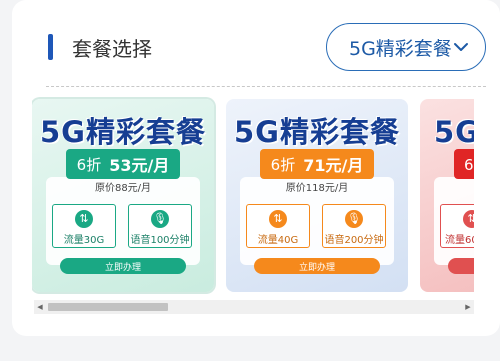 The height and width of the screenshot is (361, 500). What do you see at coordinates (50, 47) in the screenshot?
I see `title-accent-bar` at bounding box center [50, 47].